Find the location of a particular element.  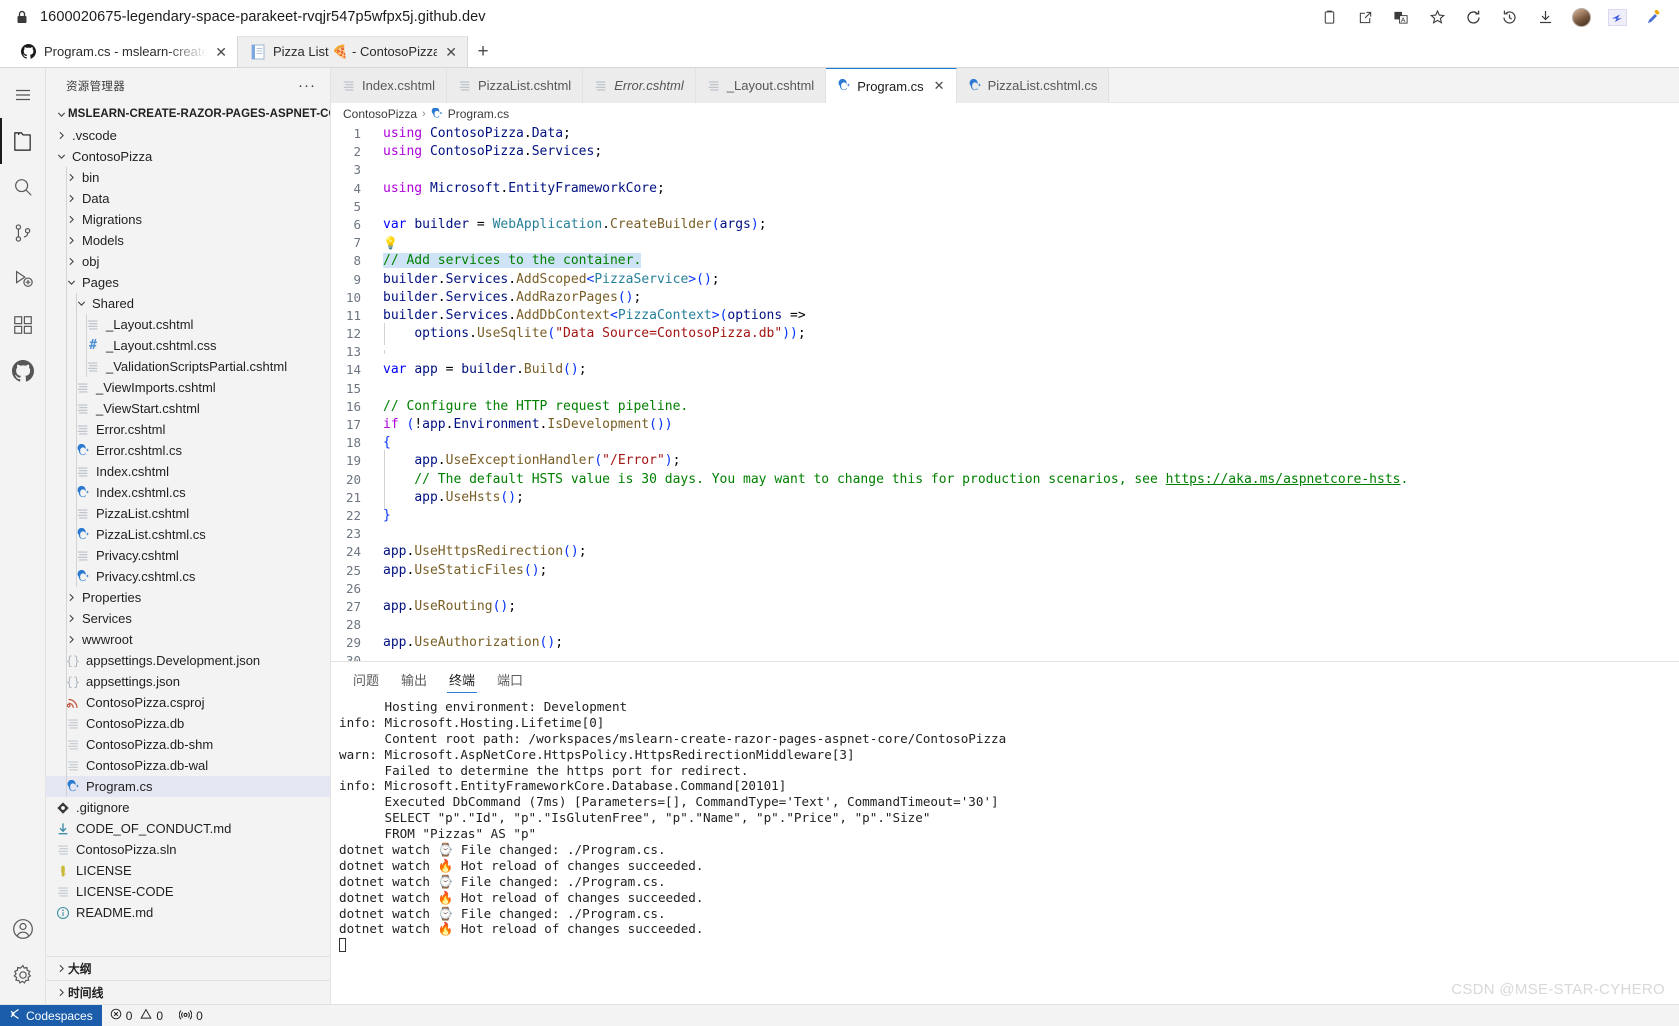

favorite-star-icon is located at coordinates (1437, 17).